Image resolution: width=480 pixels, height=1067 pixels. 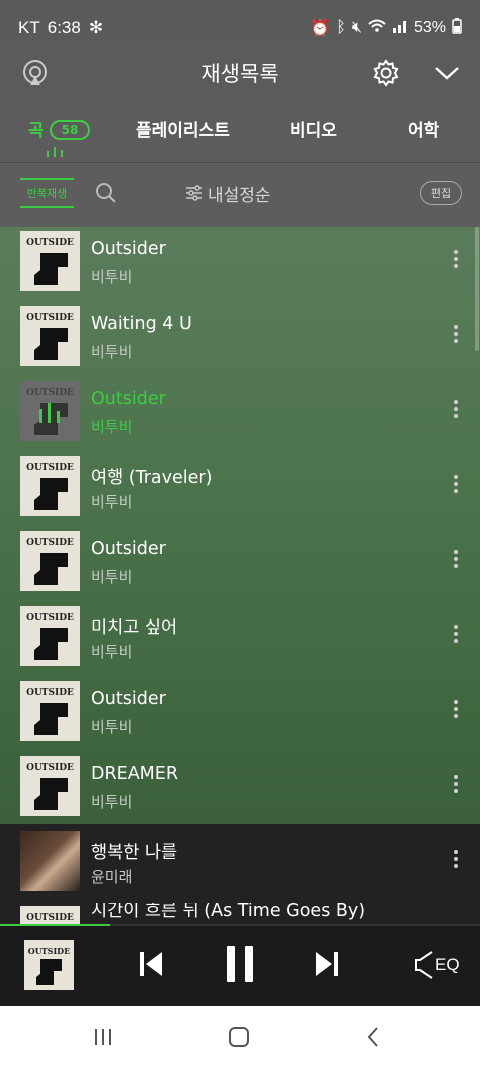 I want to click on wifi-icon, so click(x=377, y=28).